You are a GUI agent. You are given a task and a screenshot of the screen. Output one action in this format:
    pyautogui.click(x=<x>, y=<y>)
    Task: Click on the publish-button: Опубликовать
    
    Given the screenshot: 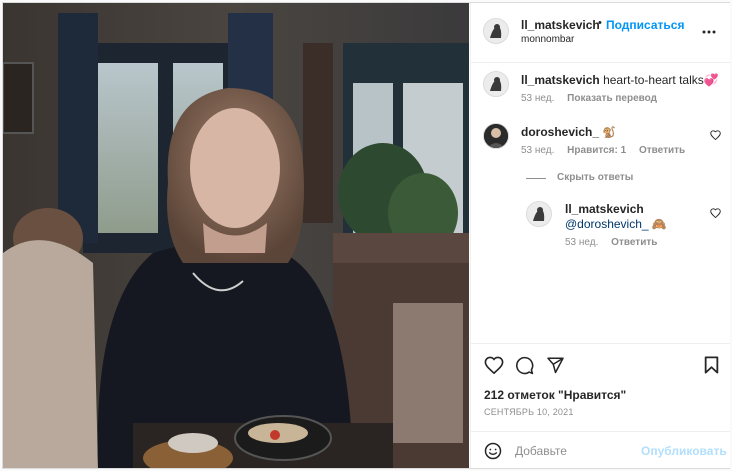 What is the action you would take?
    pyautogui.click(x=684, y=451)
    